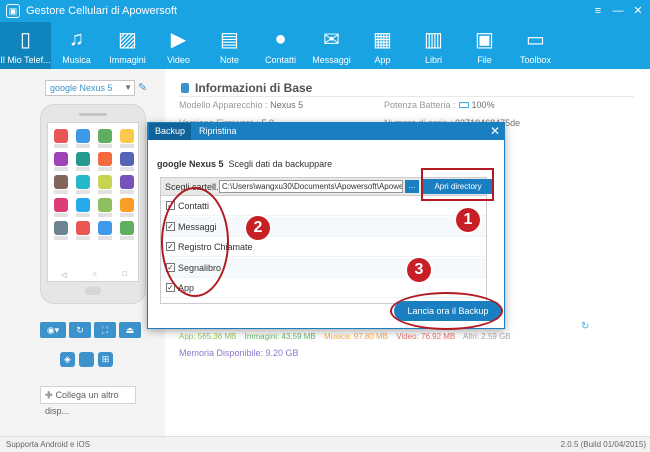 This screenshot has width=650, height=452. I want to click on annotation-number-3: 3, so click(419, 270).